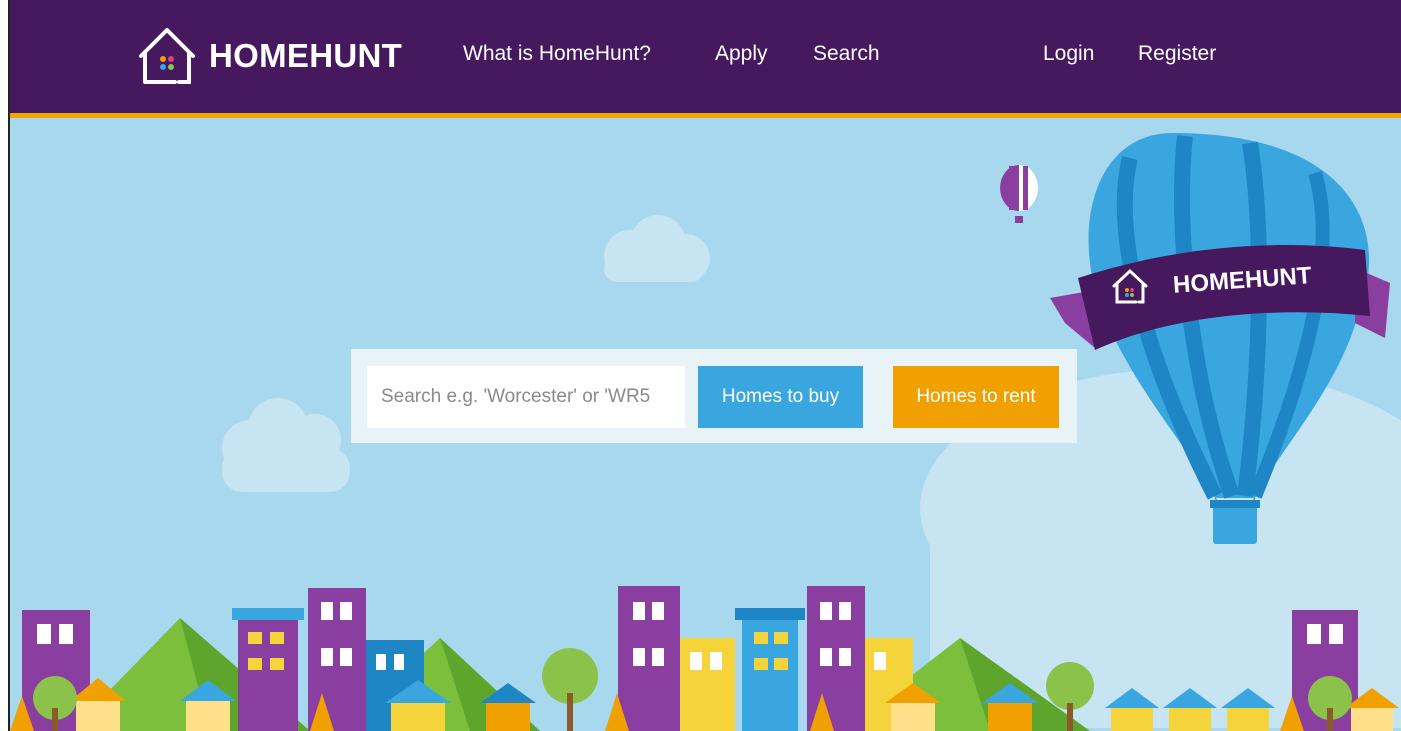  I want to click on nav-what-is-homehunt: What is HomeHunt?, so click(557, 54).